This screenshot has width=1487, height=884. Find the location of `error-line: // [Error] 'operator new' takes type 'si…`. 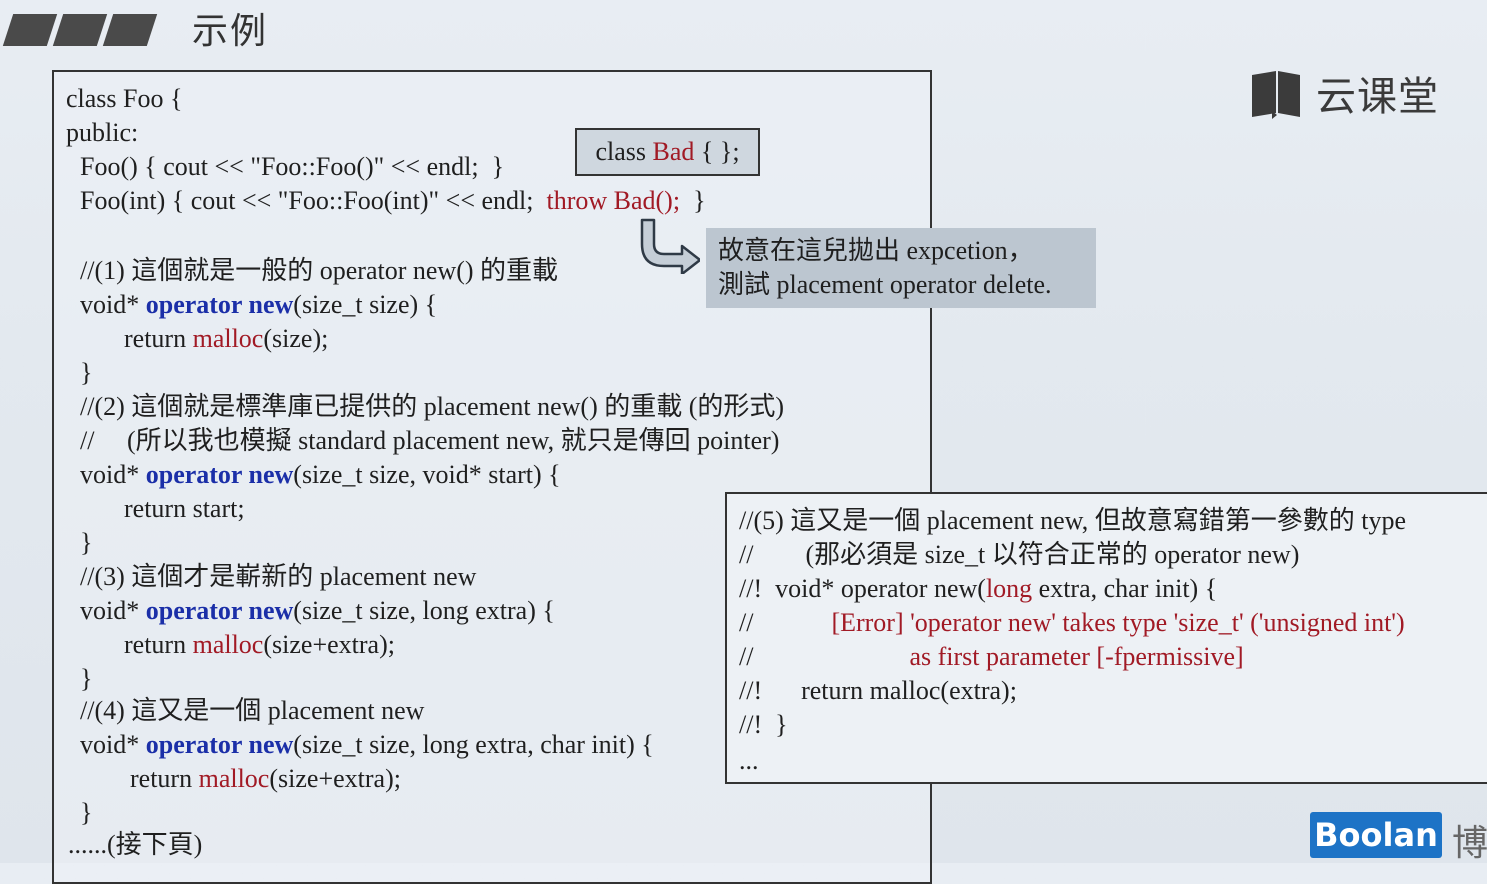

error-line: // [Error] 'operator new' takes type 'si… is located at coordinates (1072, 622).